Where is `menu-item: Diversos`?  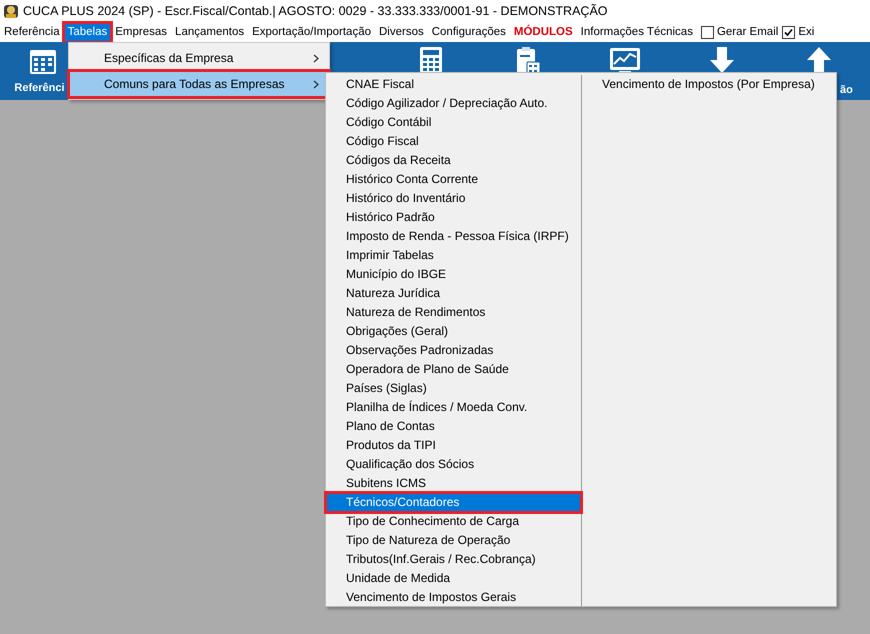
menu-item: Diversos is located at coordinates (401, 32).